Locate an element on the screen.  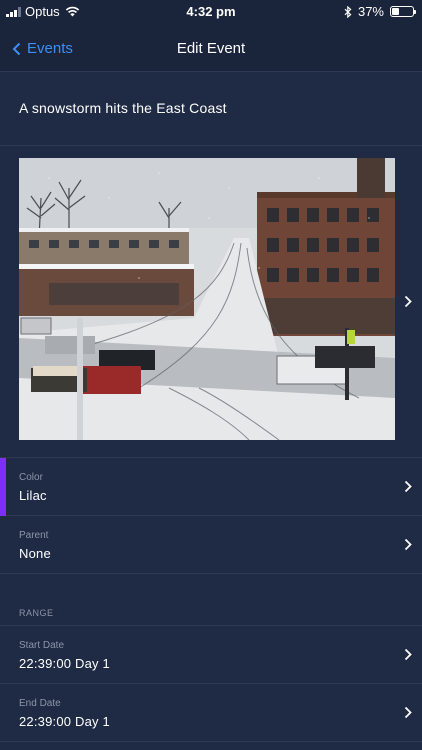
range-section-label: RANGE is located at coordinates (36, 613).